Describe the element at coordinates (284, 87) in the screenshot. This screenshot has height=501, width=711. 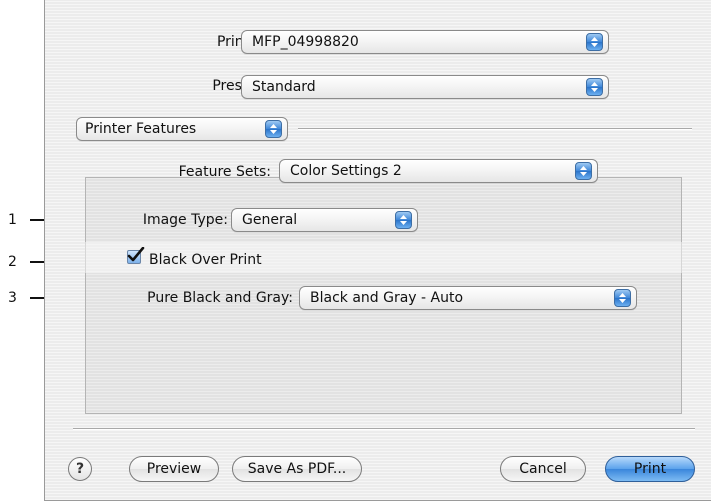
I see `presets-value: Standard` at that location.